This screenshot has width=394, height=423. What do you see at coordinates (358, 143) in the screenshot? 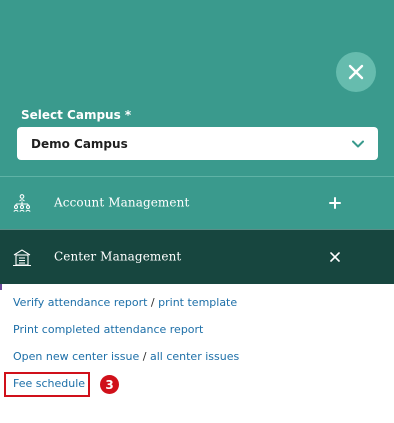
I see `chevron-down-icon` at bounding box center [358, 143].